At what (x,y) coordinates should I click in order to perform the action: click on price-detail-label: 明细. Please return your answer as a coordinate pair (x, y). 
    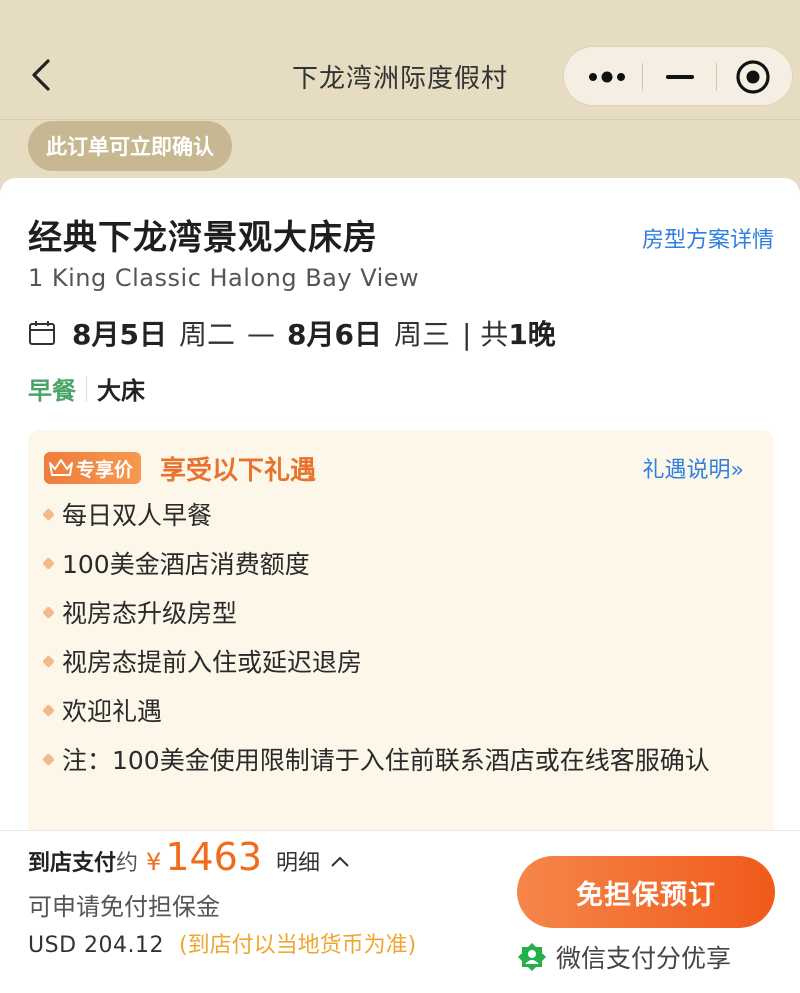
    Looking at the image, I should click on (298, 863).